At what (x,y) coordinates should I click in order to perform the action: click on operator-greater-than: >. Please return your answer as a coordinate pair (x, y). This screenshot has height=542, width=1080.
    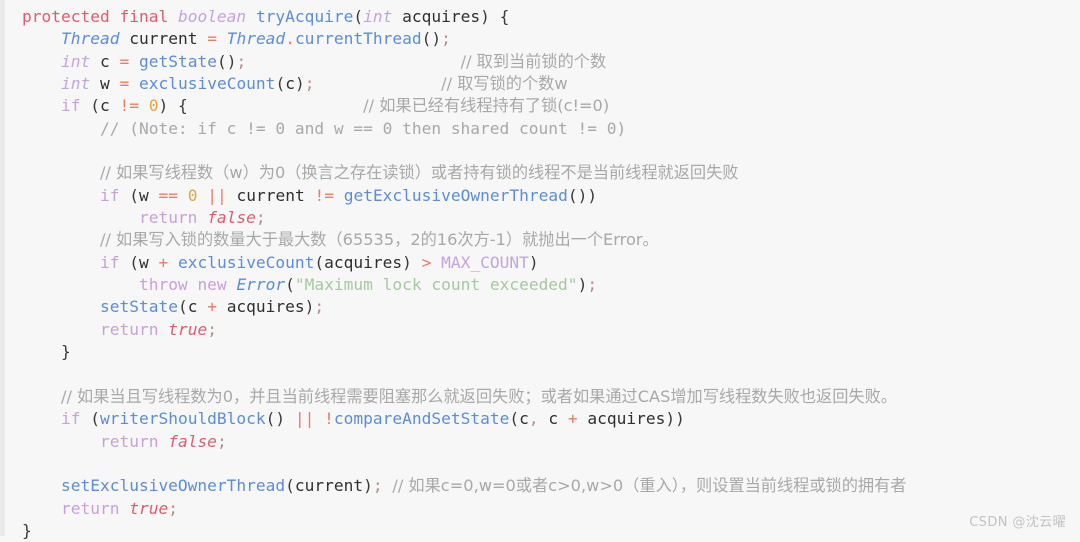
    Looking at the image, I should click on (426, 262).